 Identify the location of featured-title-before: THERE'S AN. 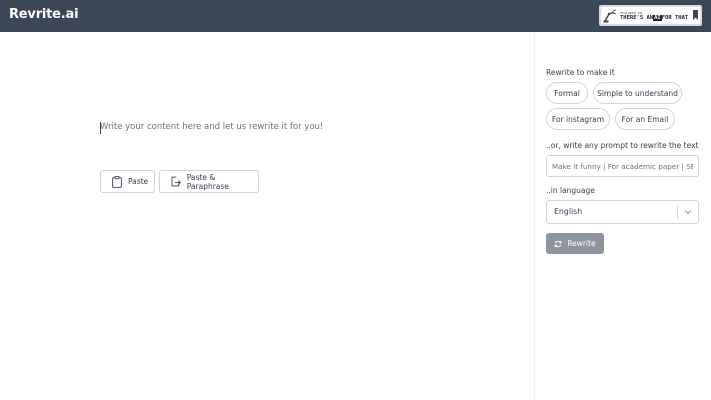
(637, 18).